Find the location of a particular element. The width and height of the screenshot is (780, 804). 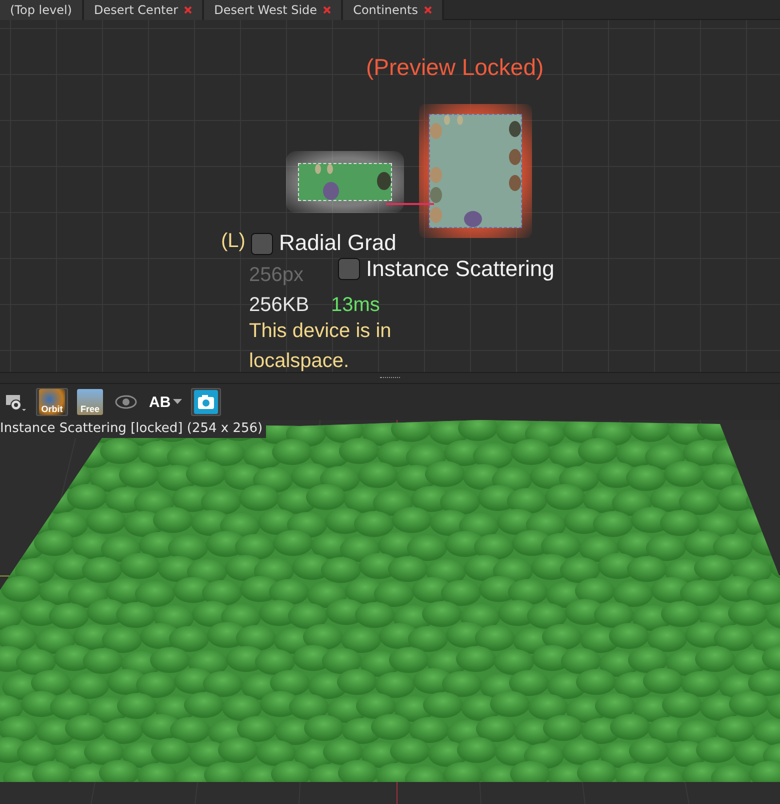

document-tab: (Top level) is located at coordinates (42, 10).